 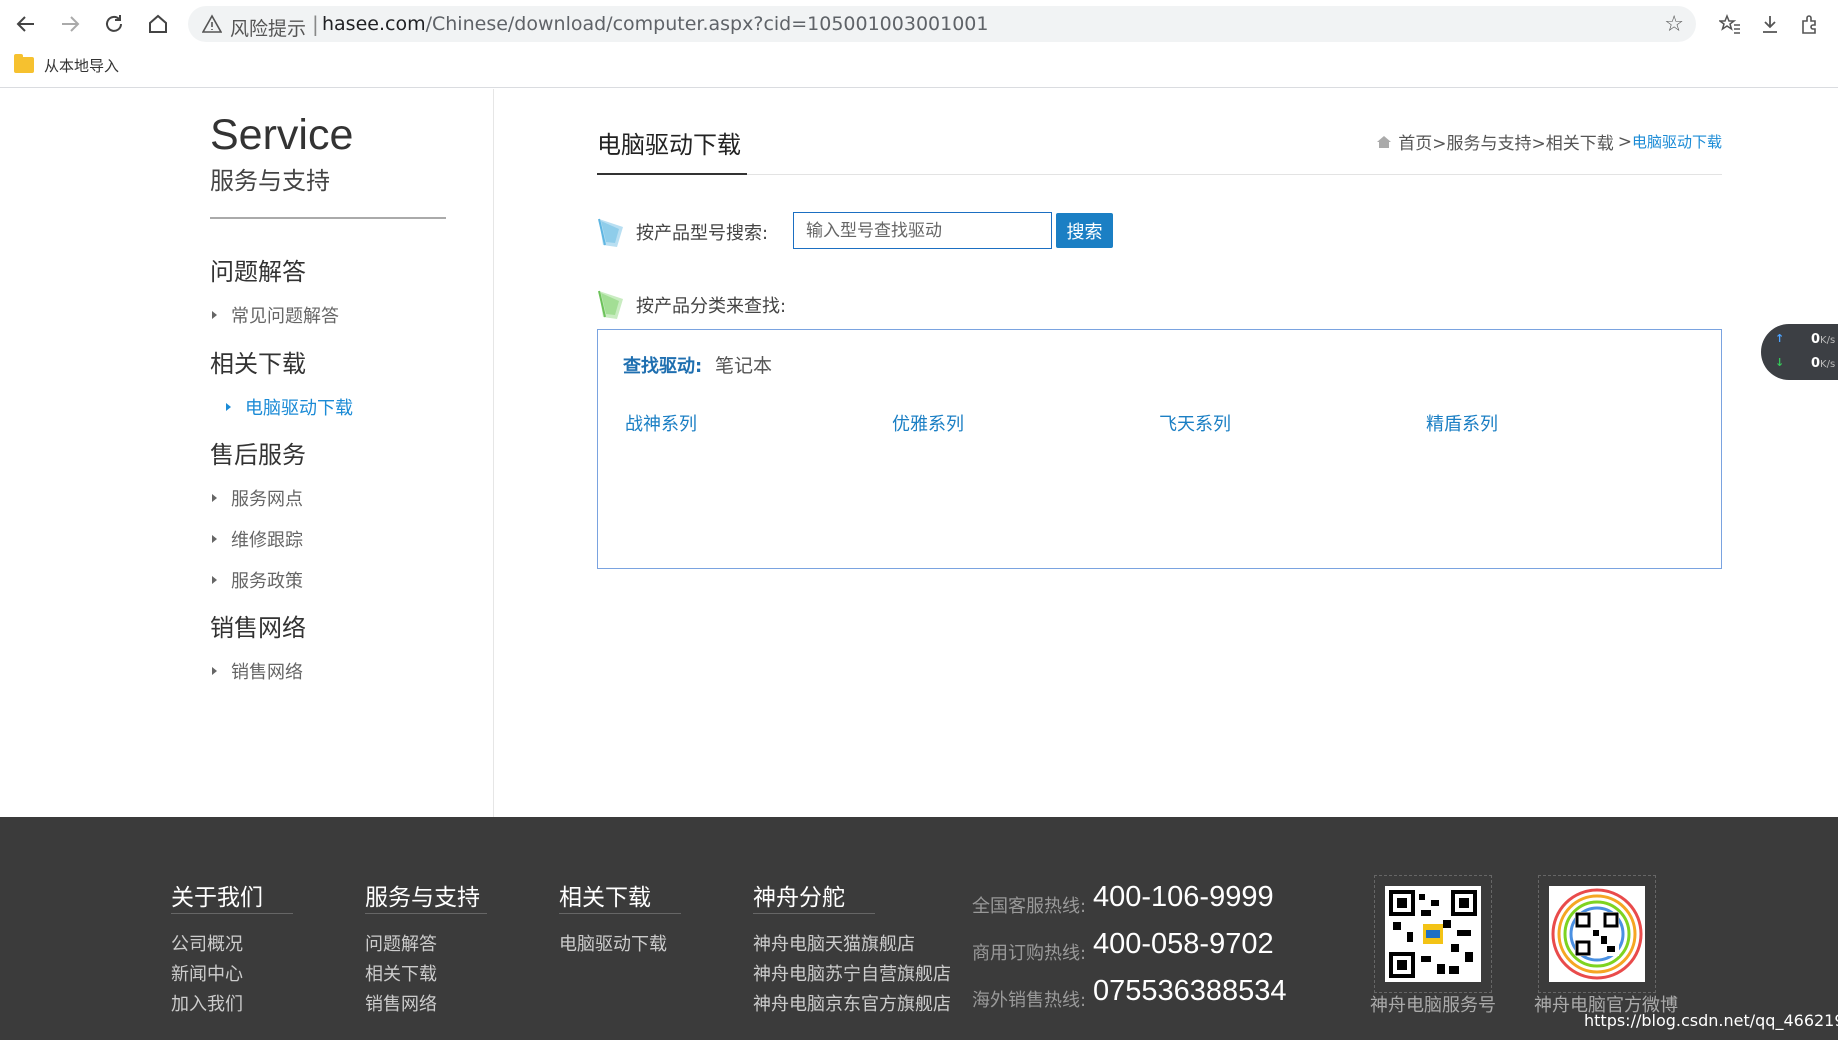 What do you see at coordinates (401, 973) in the screenshot?
I see `footer-link: 相关下载` at bounding box center [401, 973].